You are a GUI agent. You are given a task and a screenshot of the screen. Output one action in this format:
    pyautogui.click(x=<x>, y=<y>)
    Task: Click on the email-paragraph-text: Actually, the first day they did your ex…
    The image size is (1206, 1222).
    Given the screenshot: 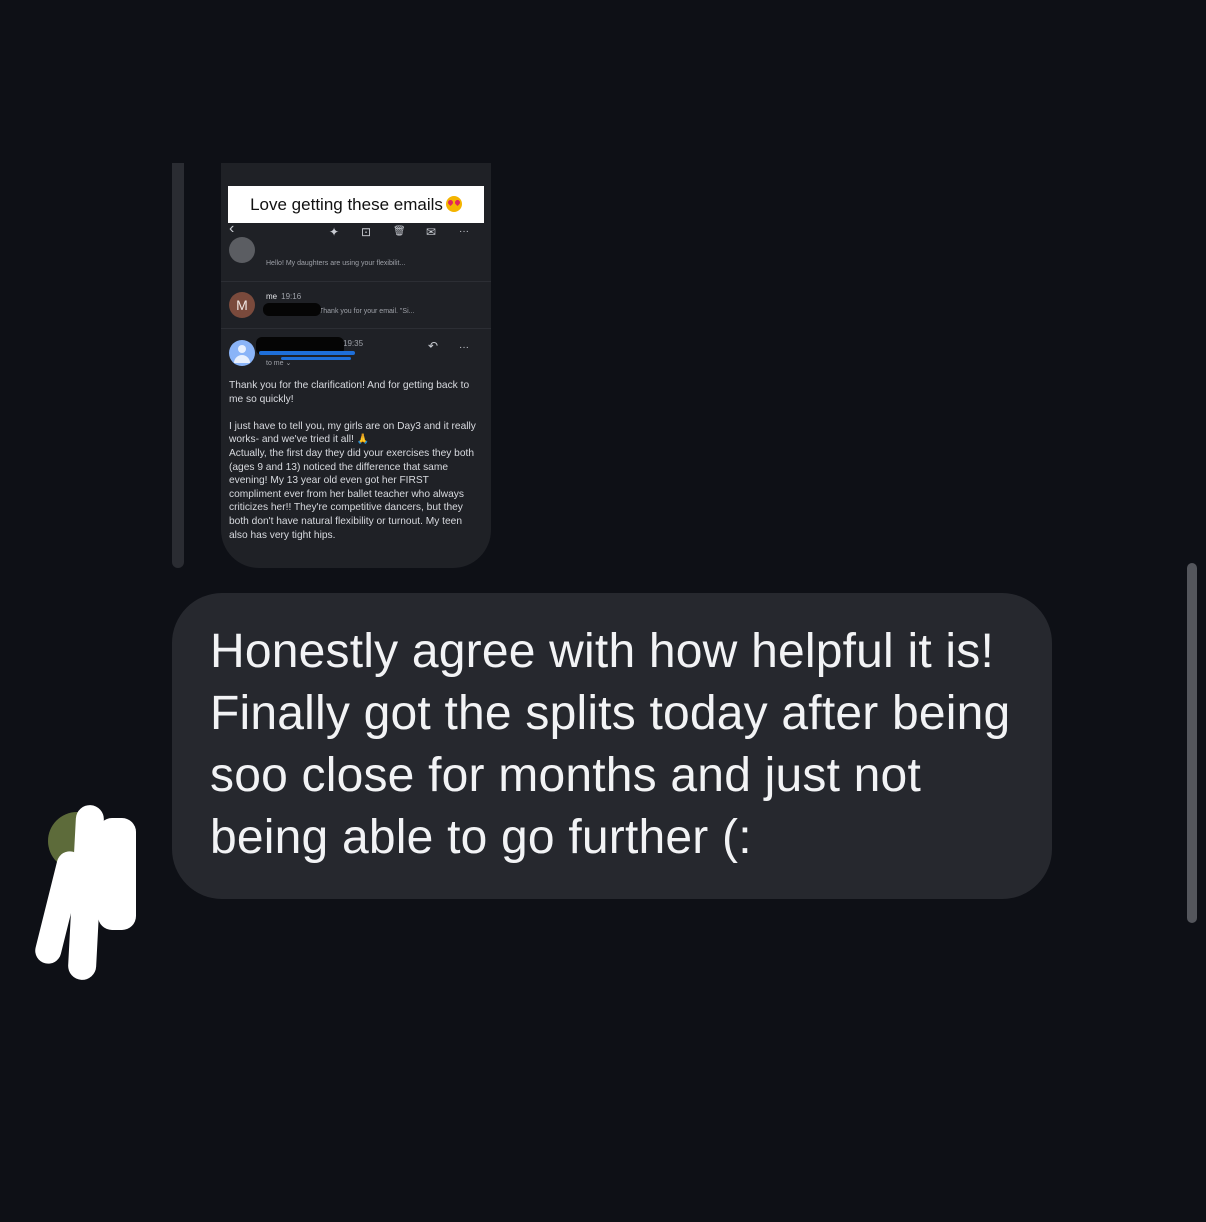 What is the action you would take?
    pyautogui.click(x=351, y=494)
    